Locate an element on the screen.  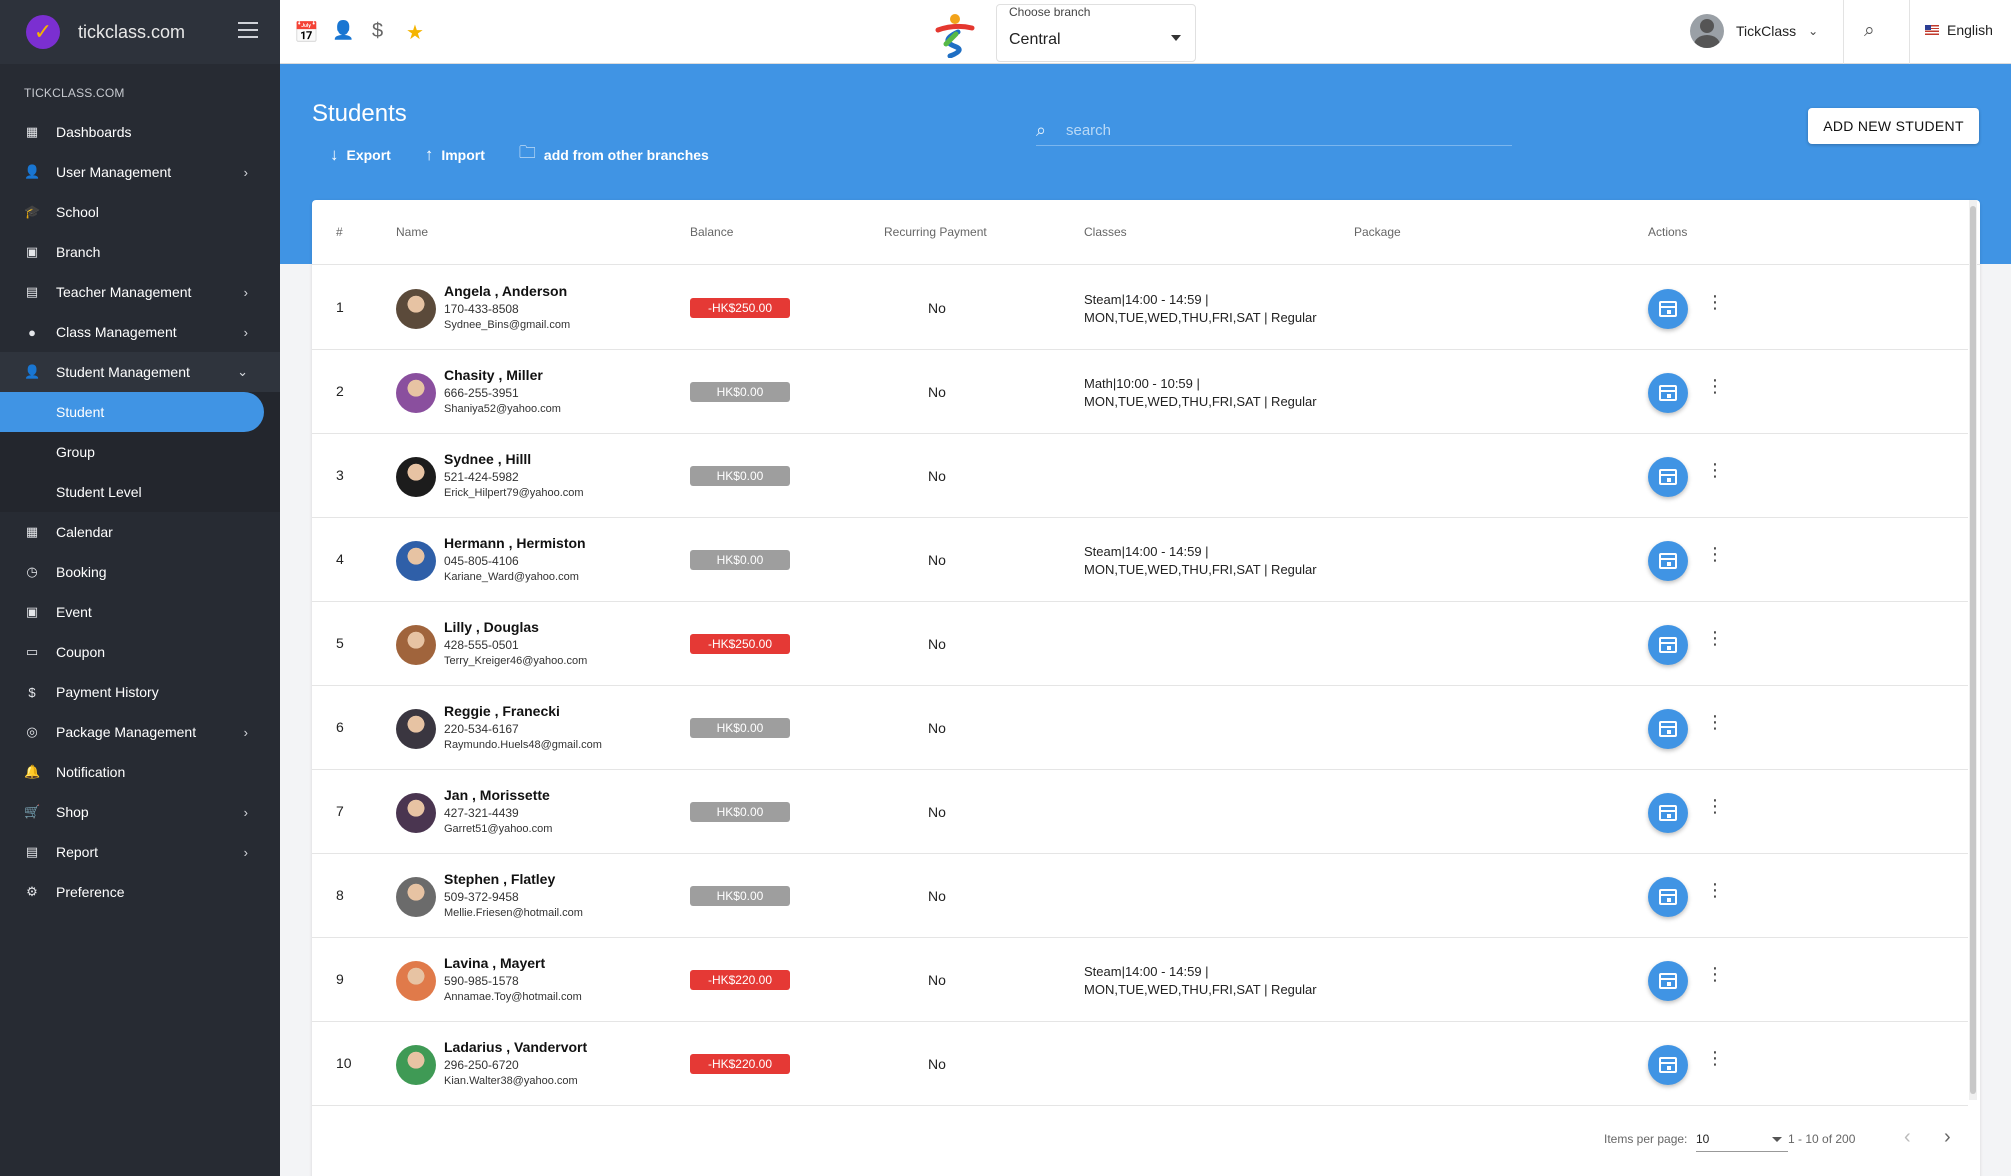
import-button: ↑ Import is located at coordinates (455, 154).